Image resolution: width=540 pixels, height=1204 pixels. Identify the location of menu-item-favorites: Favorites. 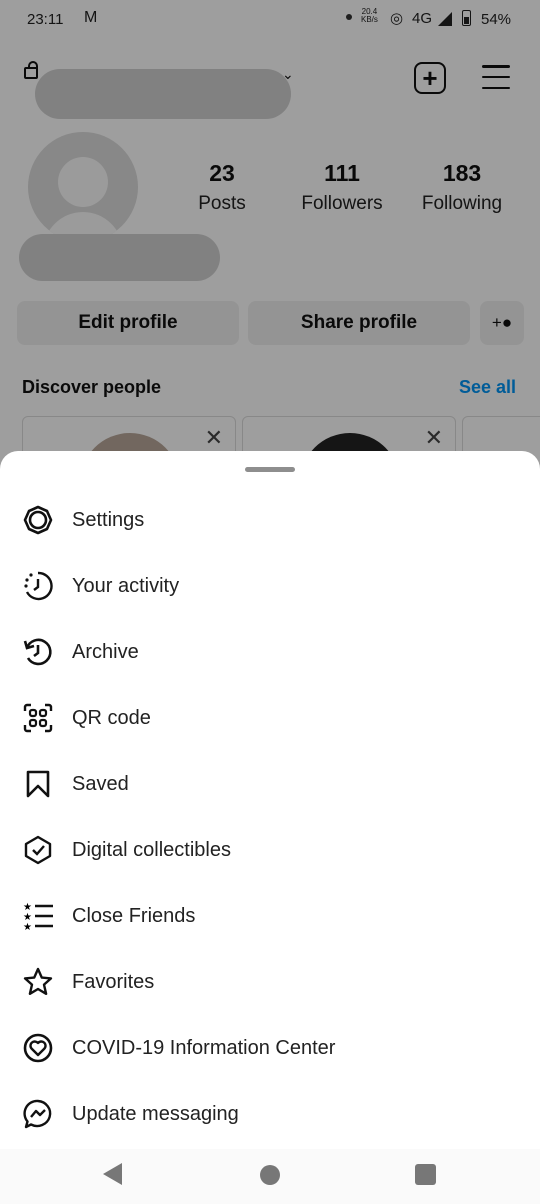
(270, 982).